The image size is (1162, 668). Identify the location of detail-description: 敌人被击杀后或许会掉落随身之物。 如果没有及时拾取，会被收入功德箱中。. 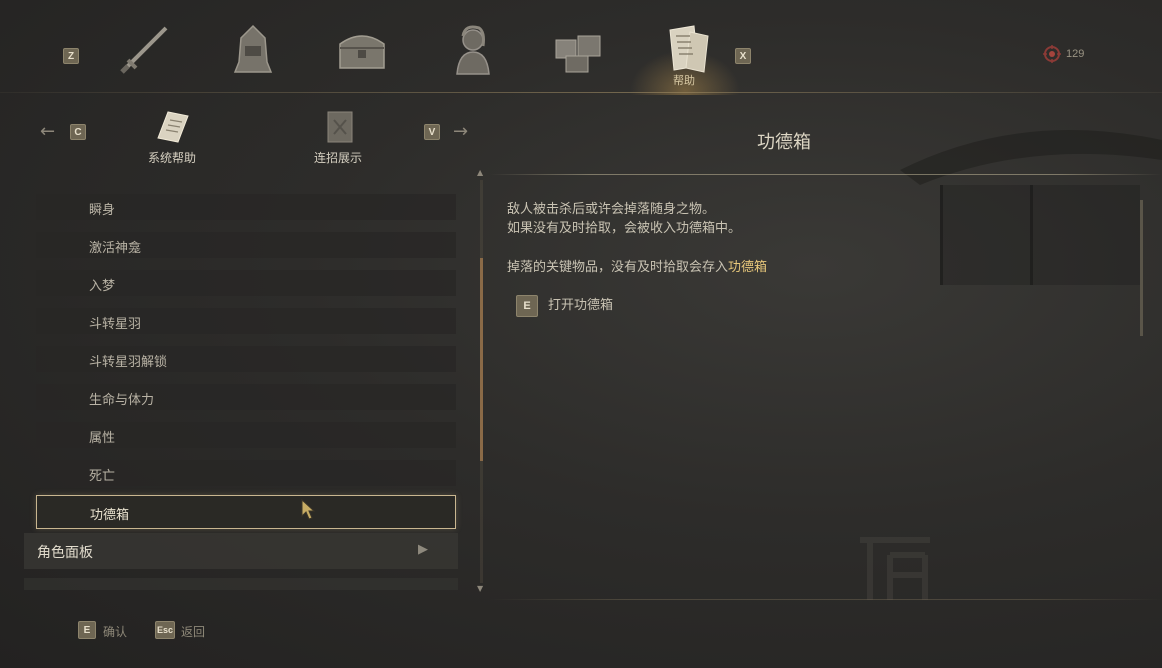
(624, 219).